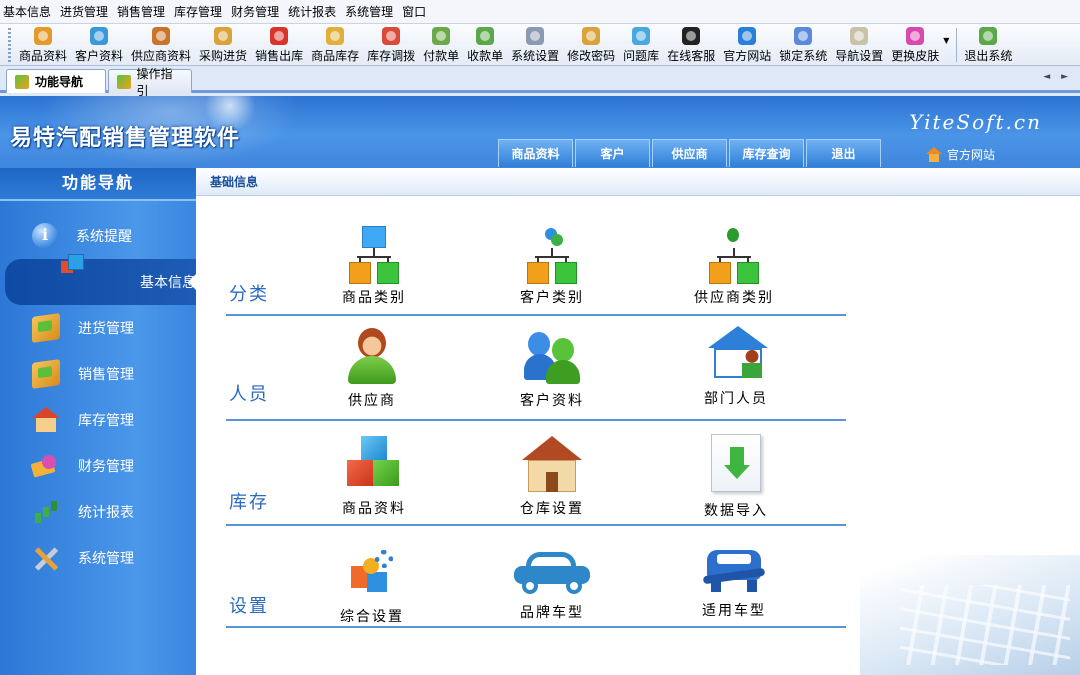 This screenshot has height=675, width=1080. Describe the element at coordinates (249, 394) in the screenshot. I see `section-label-personnel: 人员` at that location.